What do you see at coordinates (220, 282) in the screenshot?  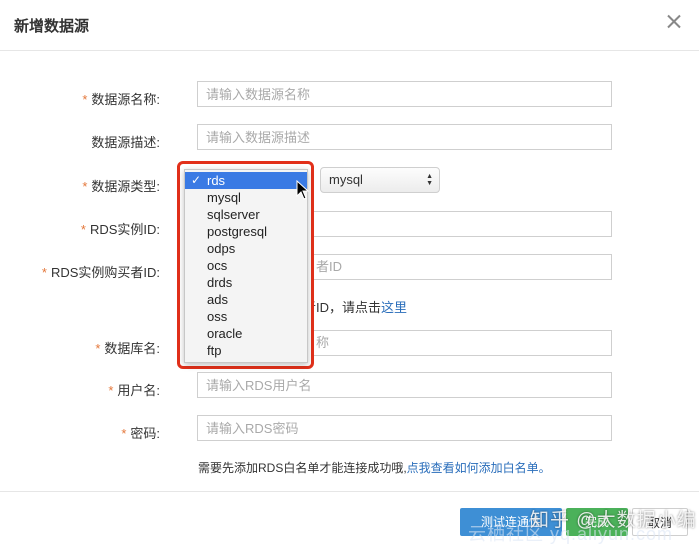 I see `dropdown-option-label: drds` at bounding box center [220, 282].